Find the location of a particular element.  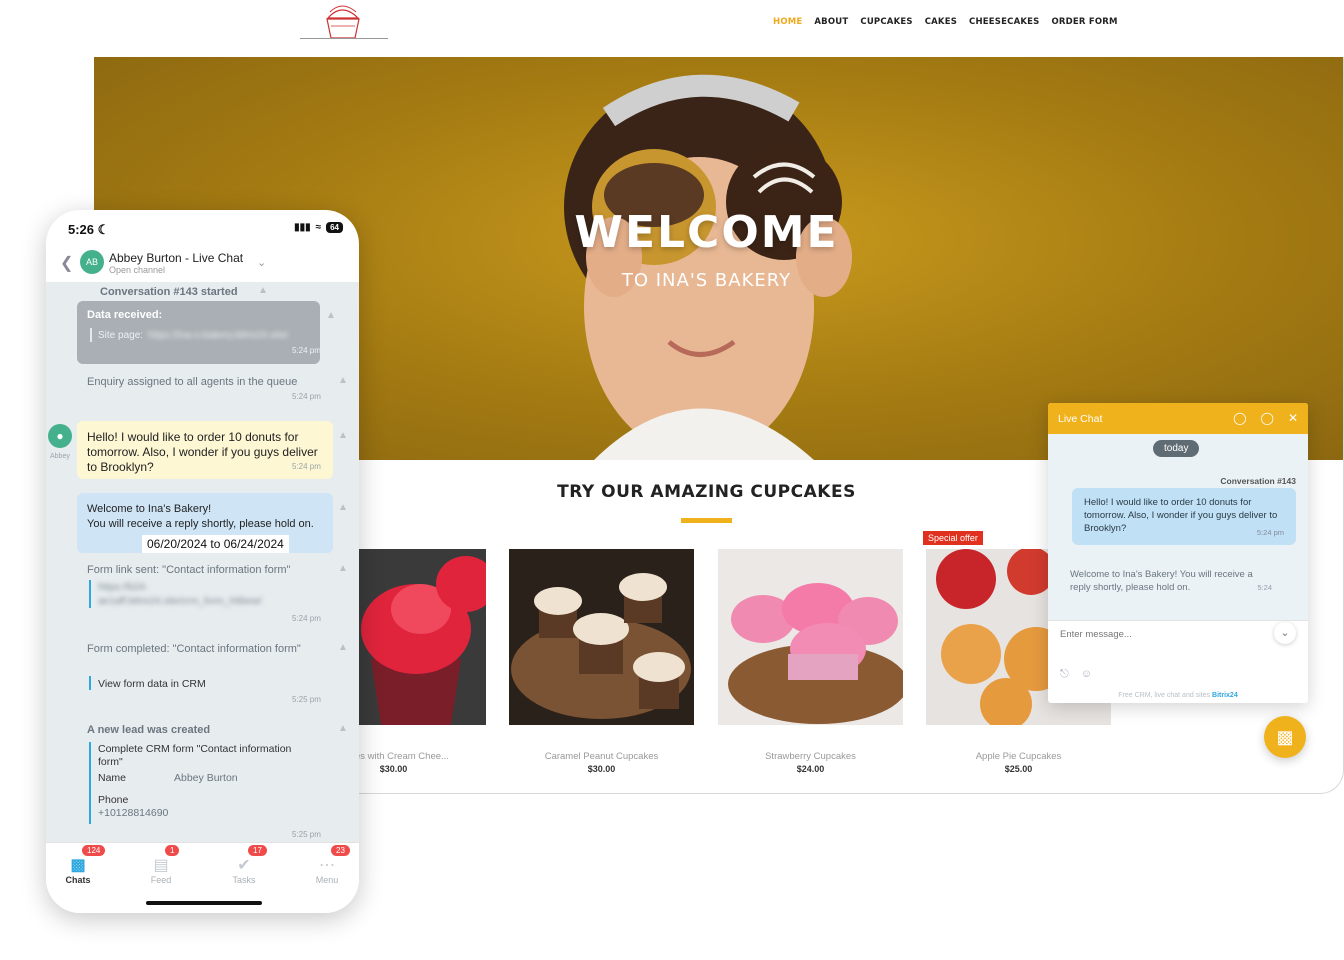

site-page-label: Site page: is located at coordinates (121, 335).